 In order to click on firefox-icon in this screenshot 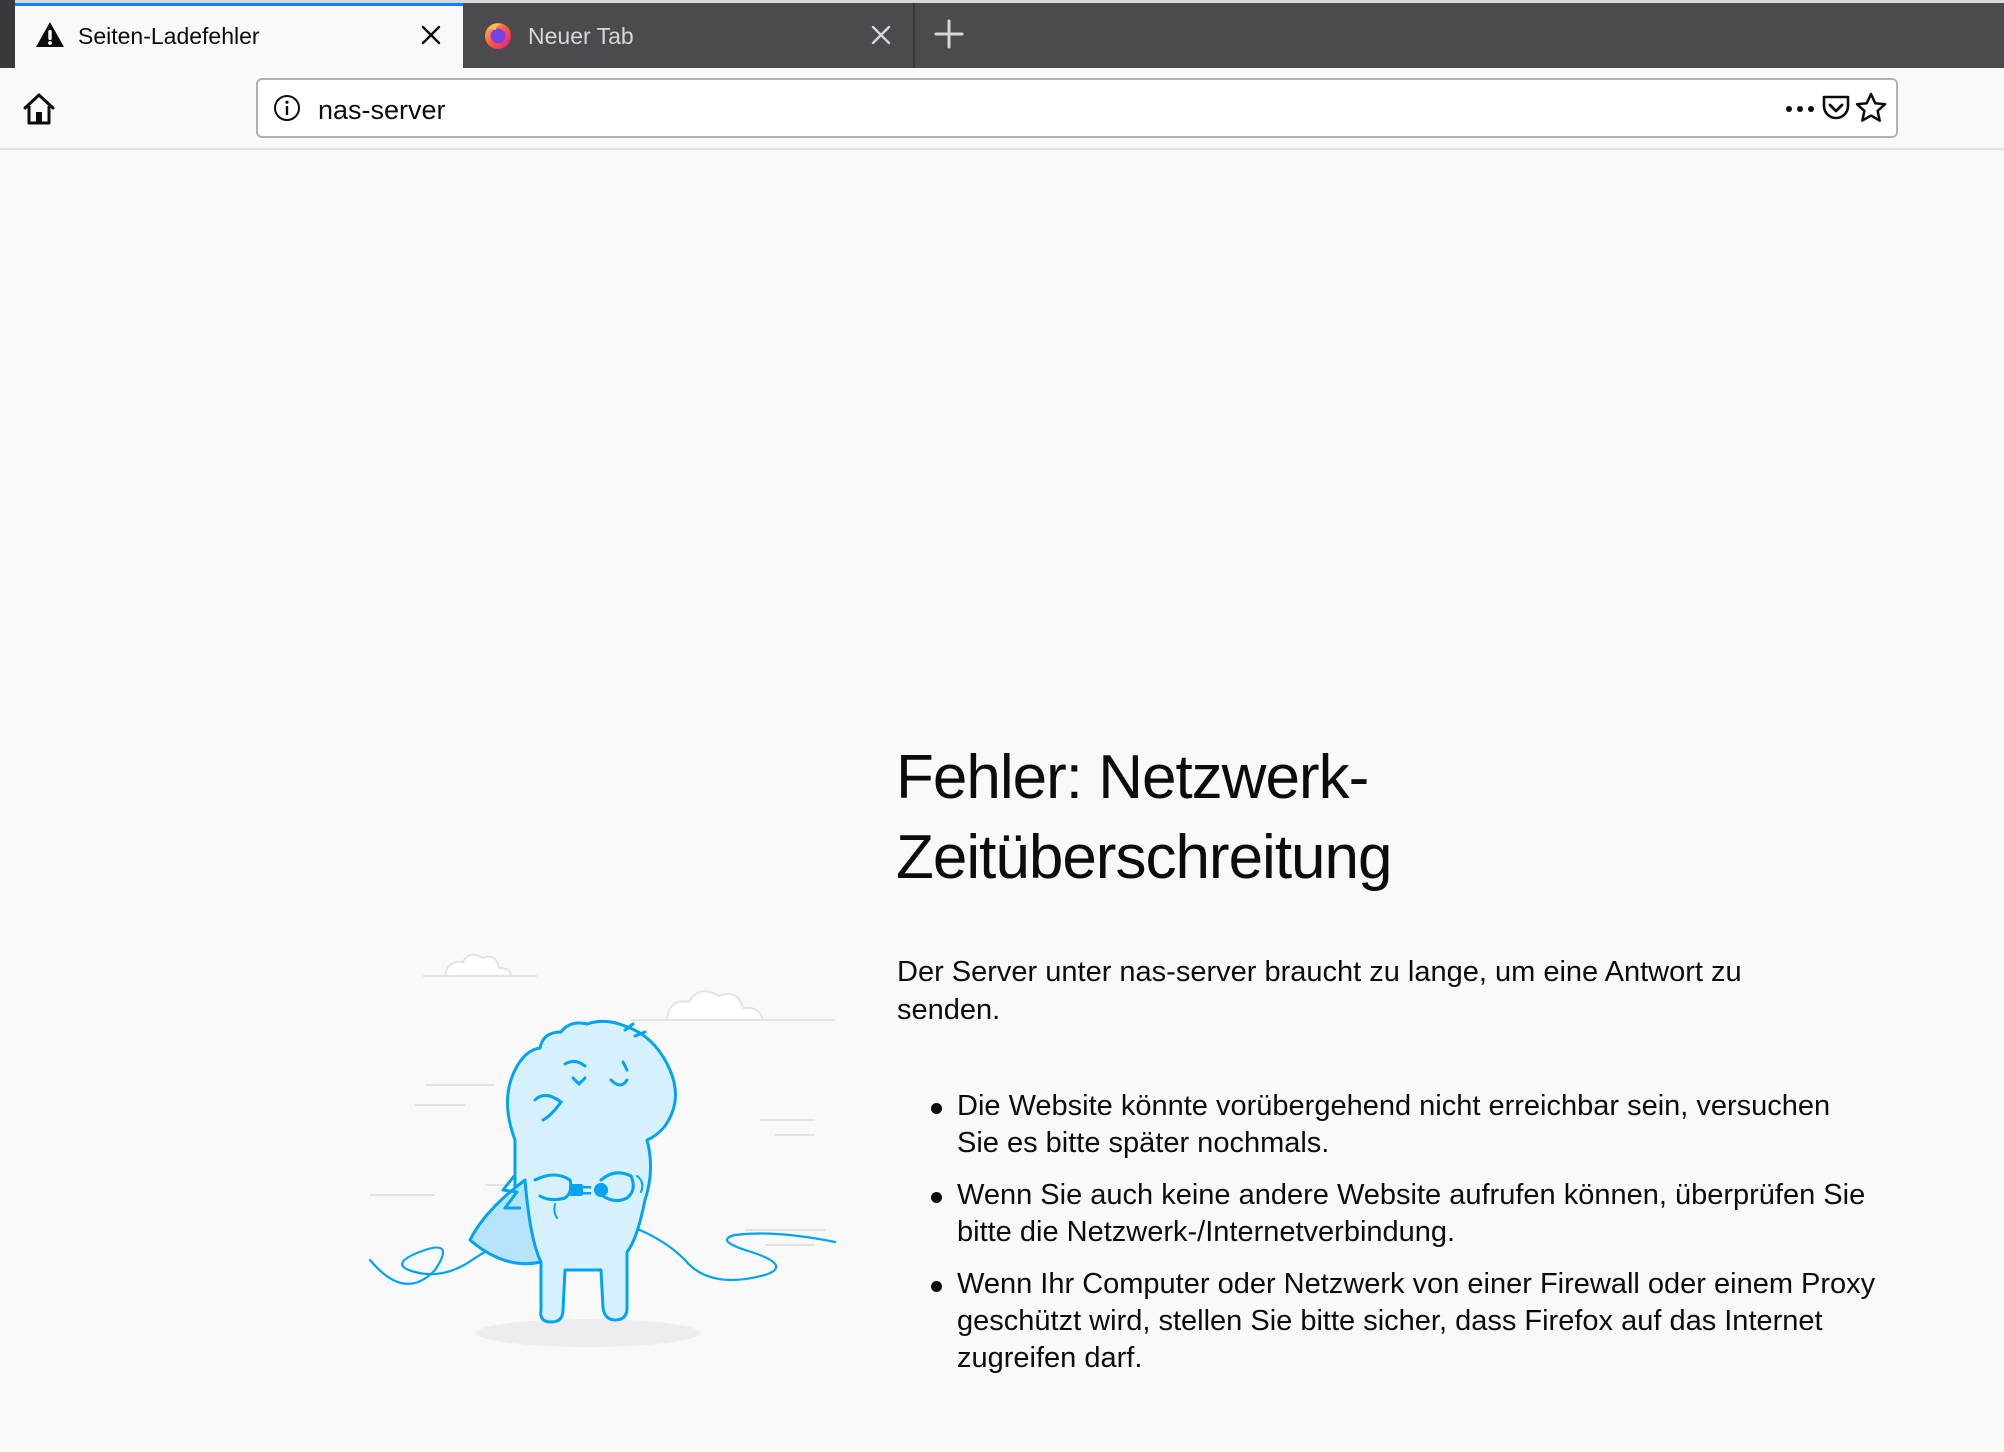, I will do `click(498, 36)`.